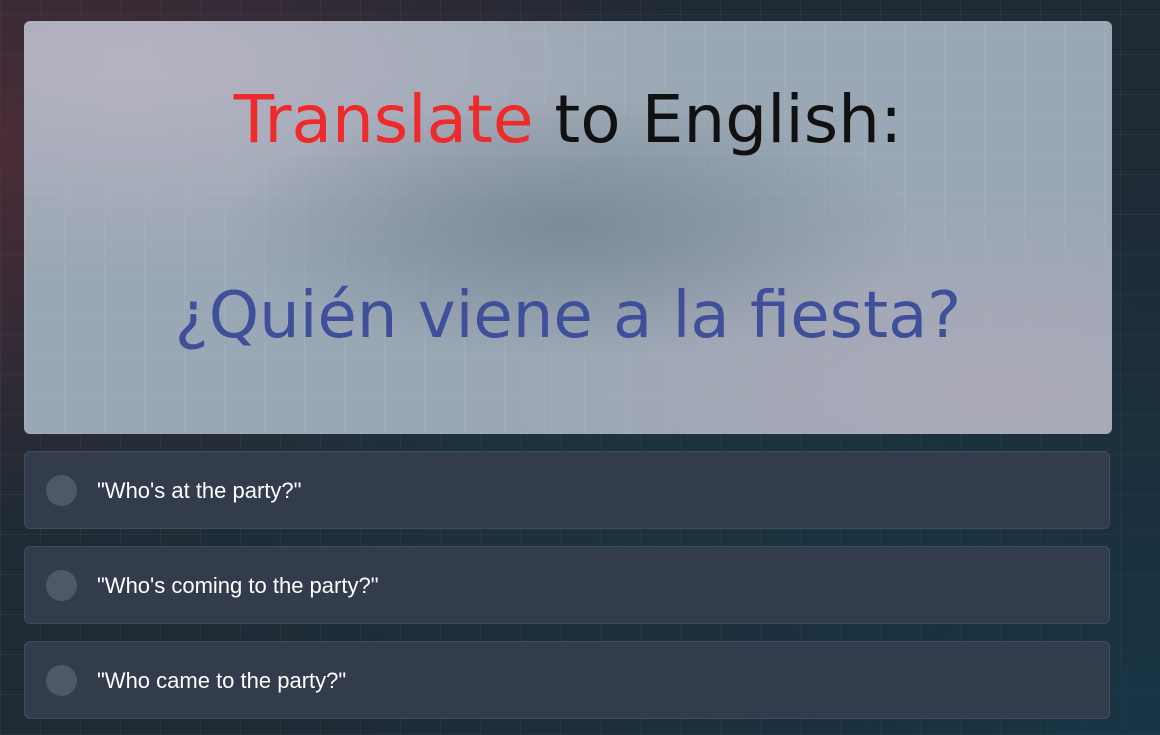  What do you see at coordinates (567, 490) in the screenshot?
I see `answer-option-1: "Who's at the party?"` at bounding box center [567, 490].